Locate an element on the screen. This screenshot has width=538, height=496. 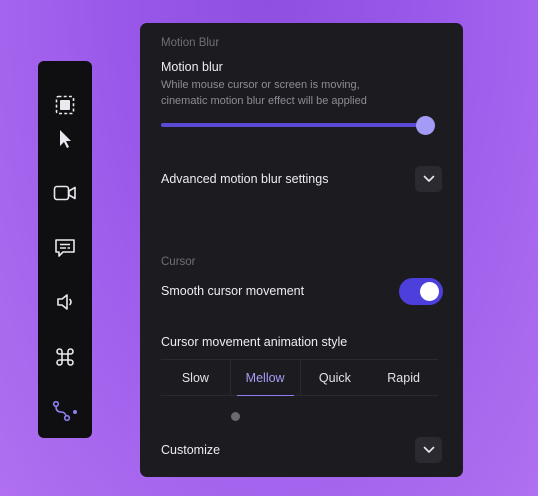
captions-tool is located at coordinates (65, 248).